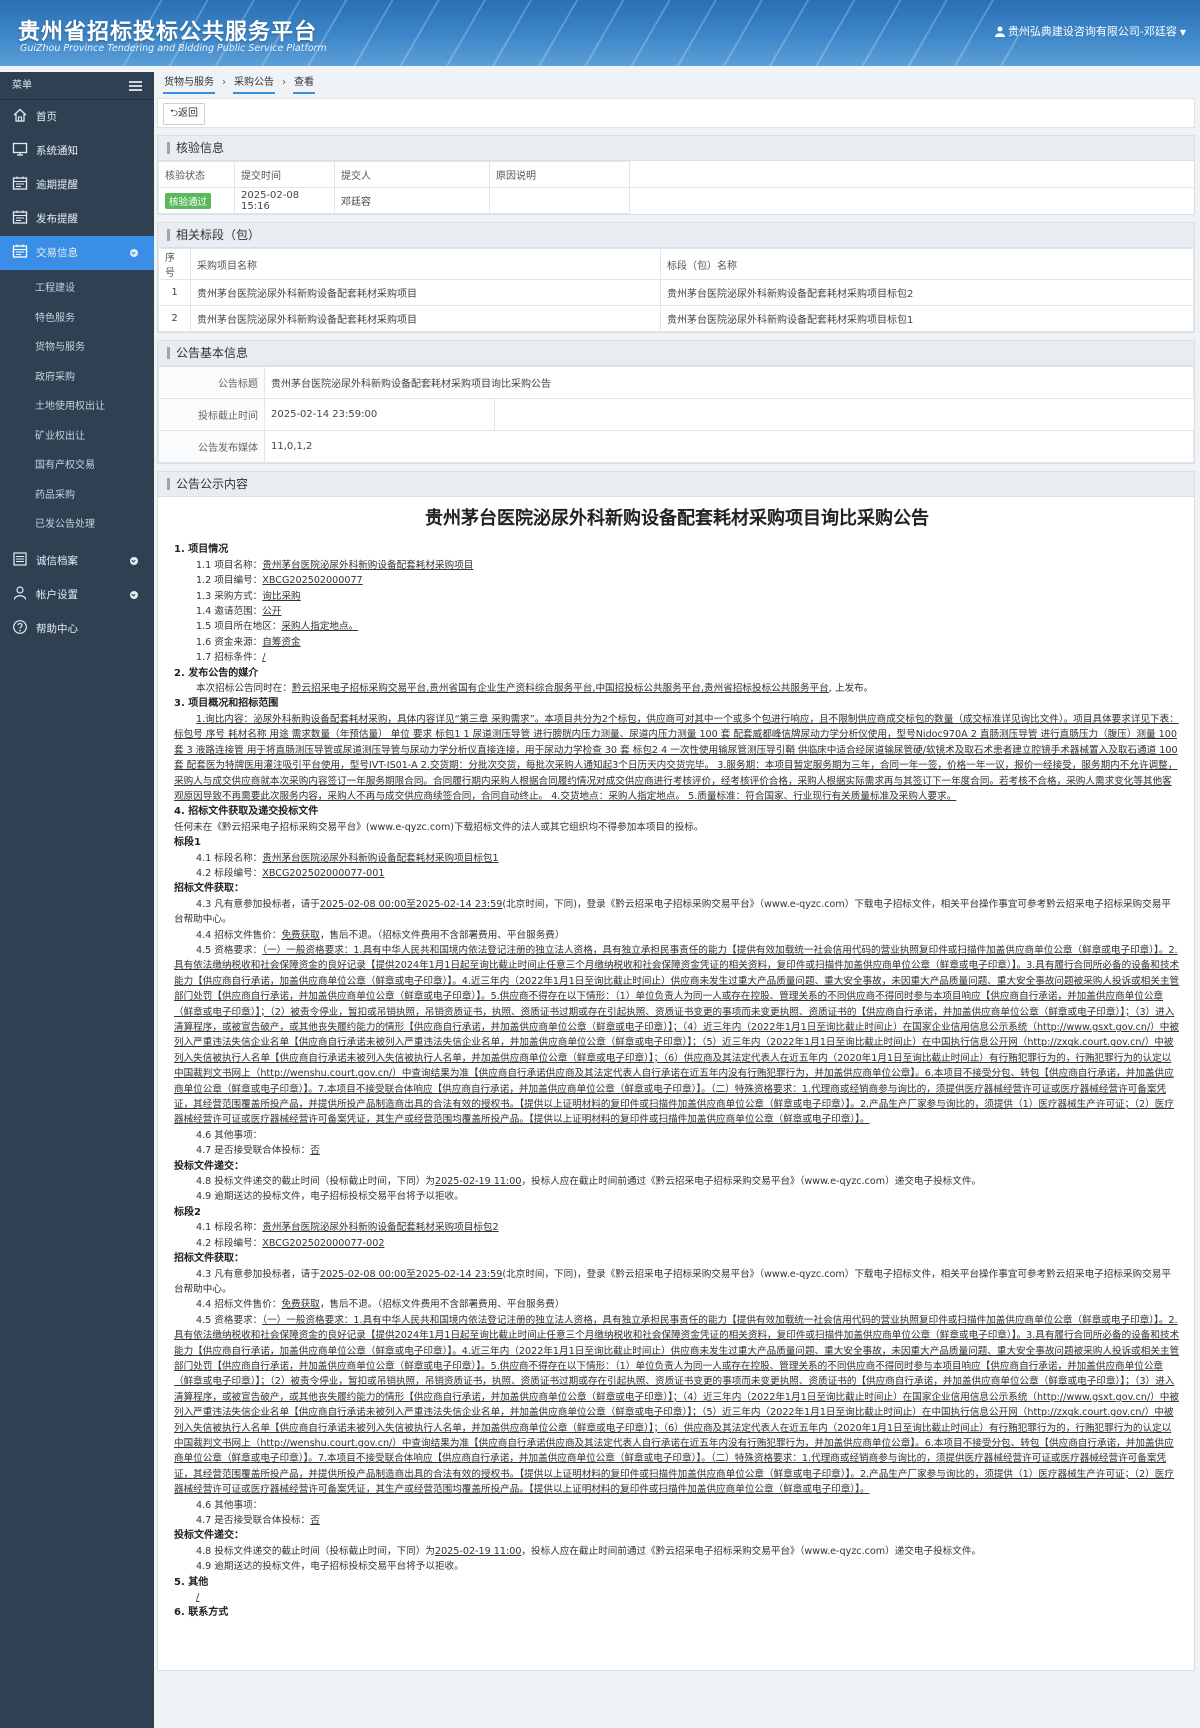  Describe the element at coordinates (77, 86) in the screenshot. I see `sidebar-heading: 菜单` at that location.